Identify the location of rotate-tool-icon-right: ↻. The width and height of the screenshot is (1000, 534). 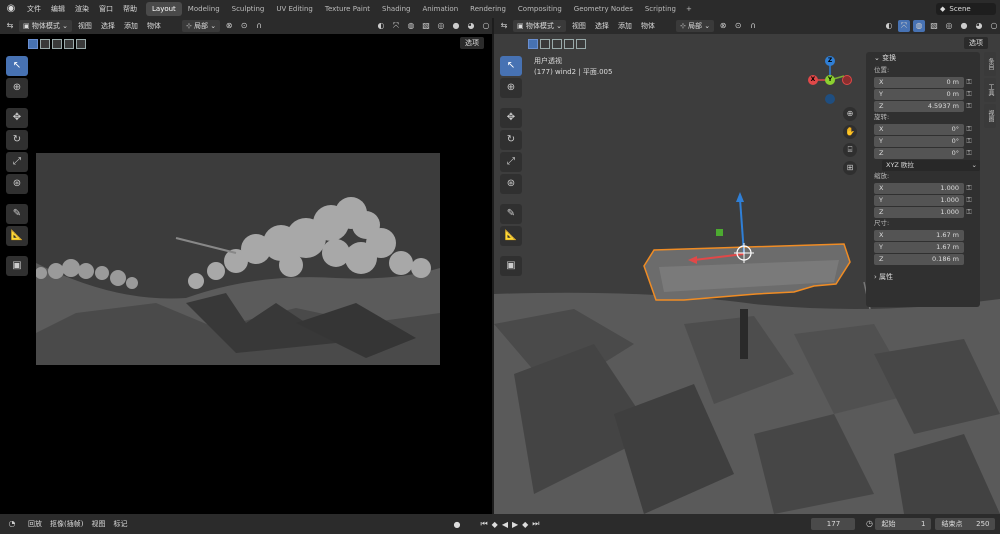
(511, 140).